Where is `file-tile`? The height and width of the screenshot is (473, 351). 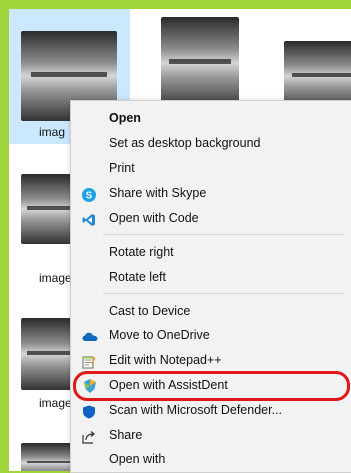 file-tile is located at coordinates (45, 455).